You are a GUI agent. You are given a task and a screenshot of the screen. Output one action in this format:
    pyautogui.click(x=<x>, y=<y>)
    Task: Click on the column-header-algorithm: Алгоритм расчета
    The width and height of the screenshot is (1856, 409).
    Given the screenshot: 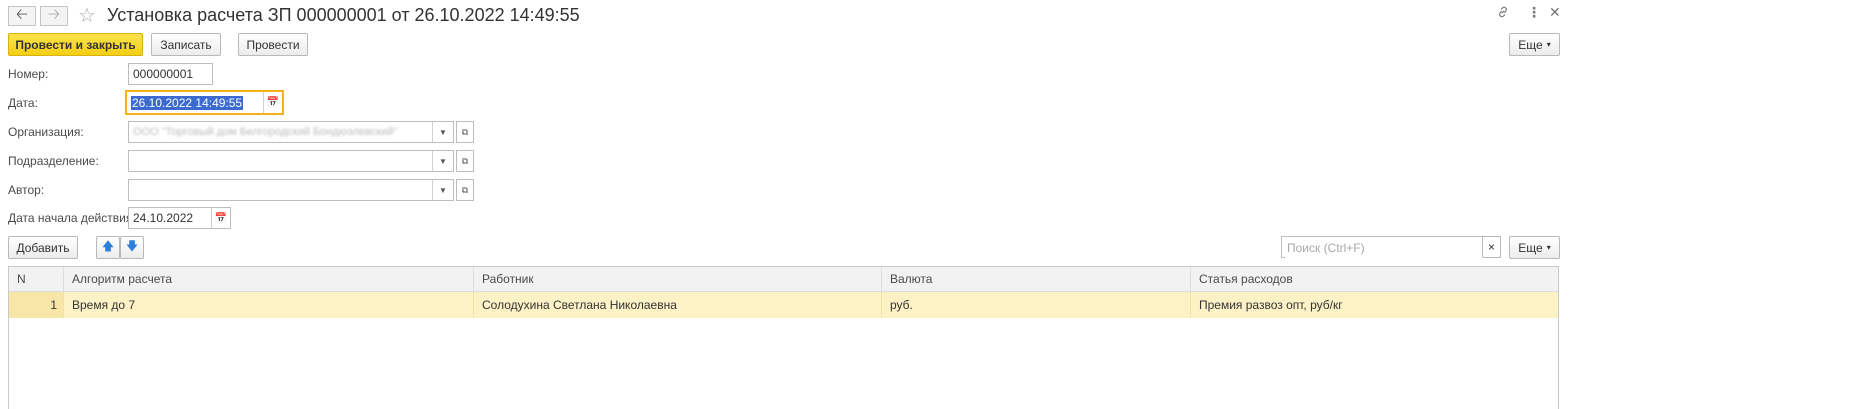 What is the action you would take?
    pyautogui.click(x=269, y=279)
    